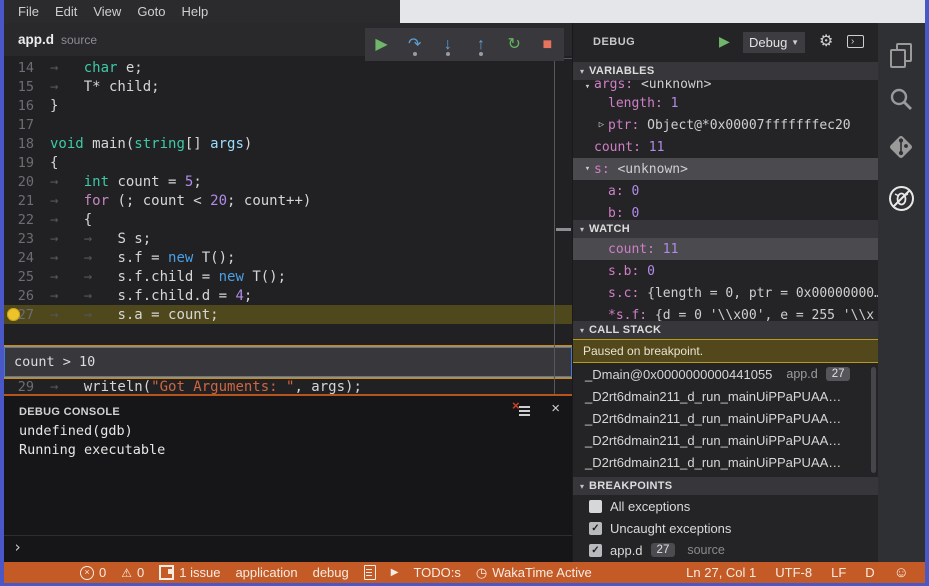 This screenshot has width=929, height=586. Describe the element at coordinates (793, 572) in the screenshot. I see `statusbar-item-utf-8: UTF-8` at that location.